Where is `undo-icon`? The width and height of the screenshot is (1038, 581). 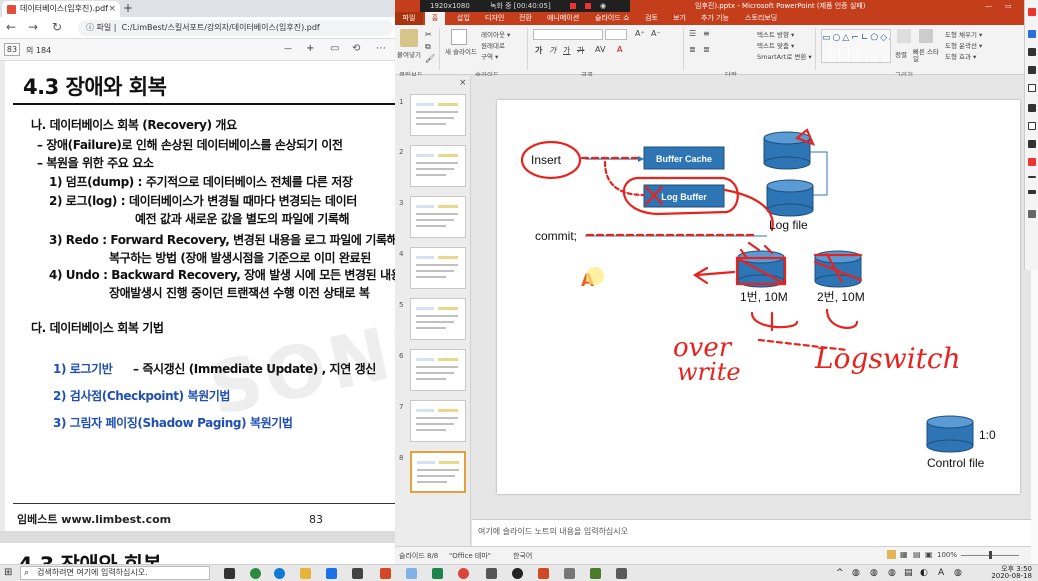 undo-icon is located at coordinates (1032, 214).